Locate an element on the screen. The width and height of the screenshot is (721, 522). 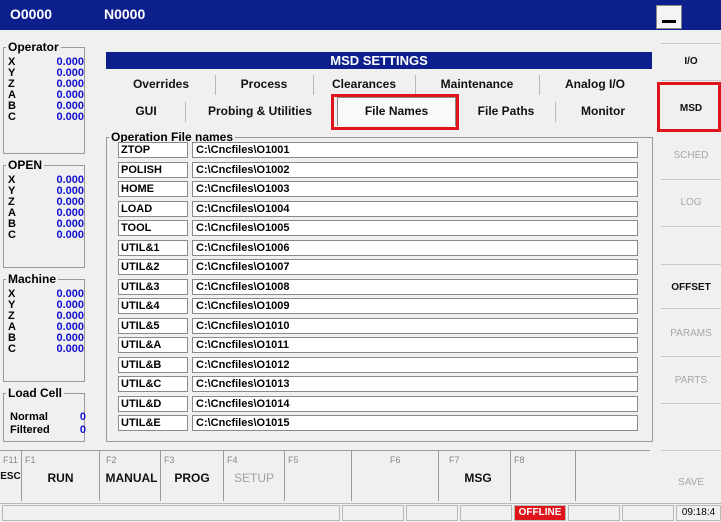
run-label: RUN is located at coordinates (60, 478).